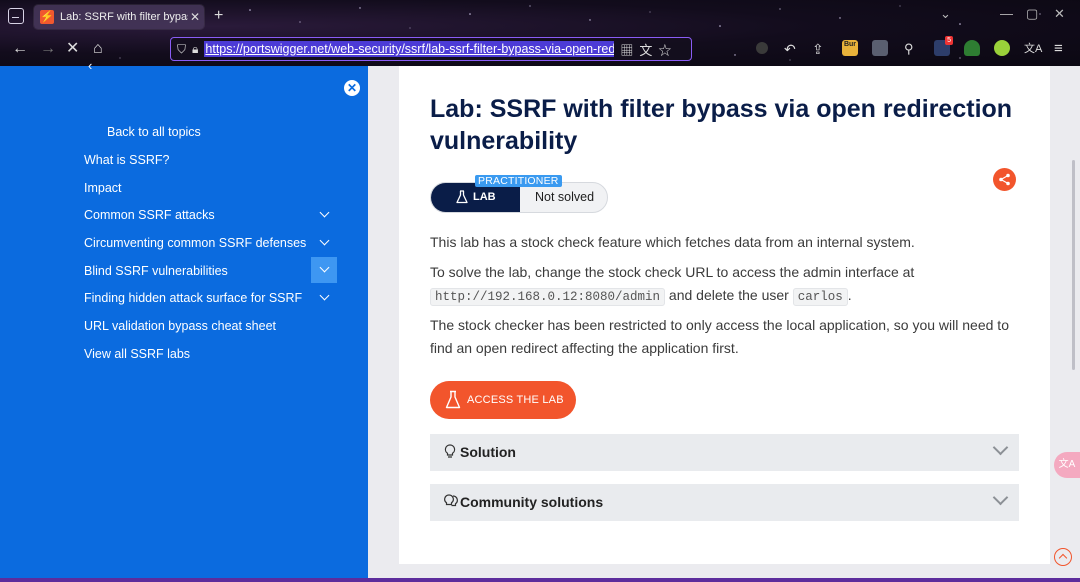 This screenshot has width=1080, height=582. I want to click on sidebar-item-impact: Impact, so click(103, 188).